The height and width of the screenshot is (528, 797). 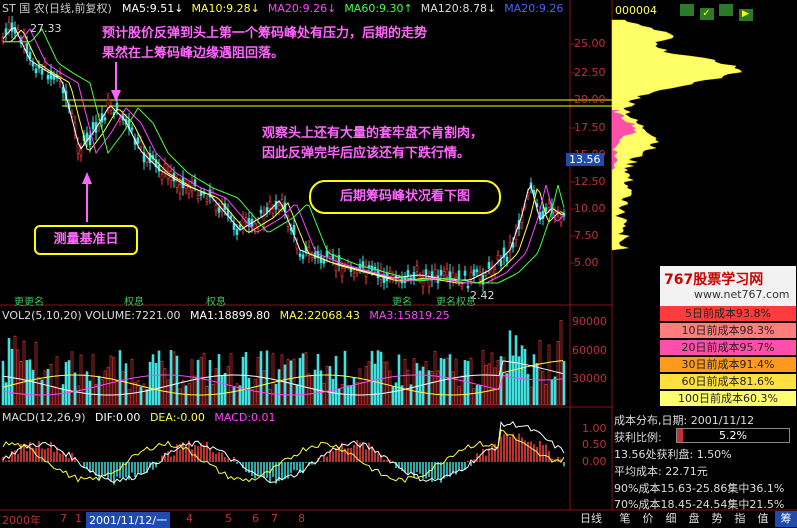 I want to click on ma-legend-item: MA120:8.78↓, so click(x=458, y=8).